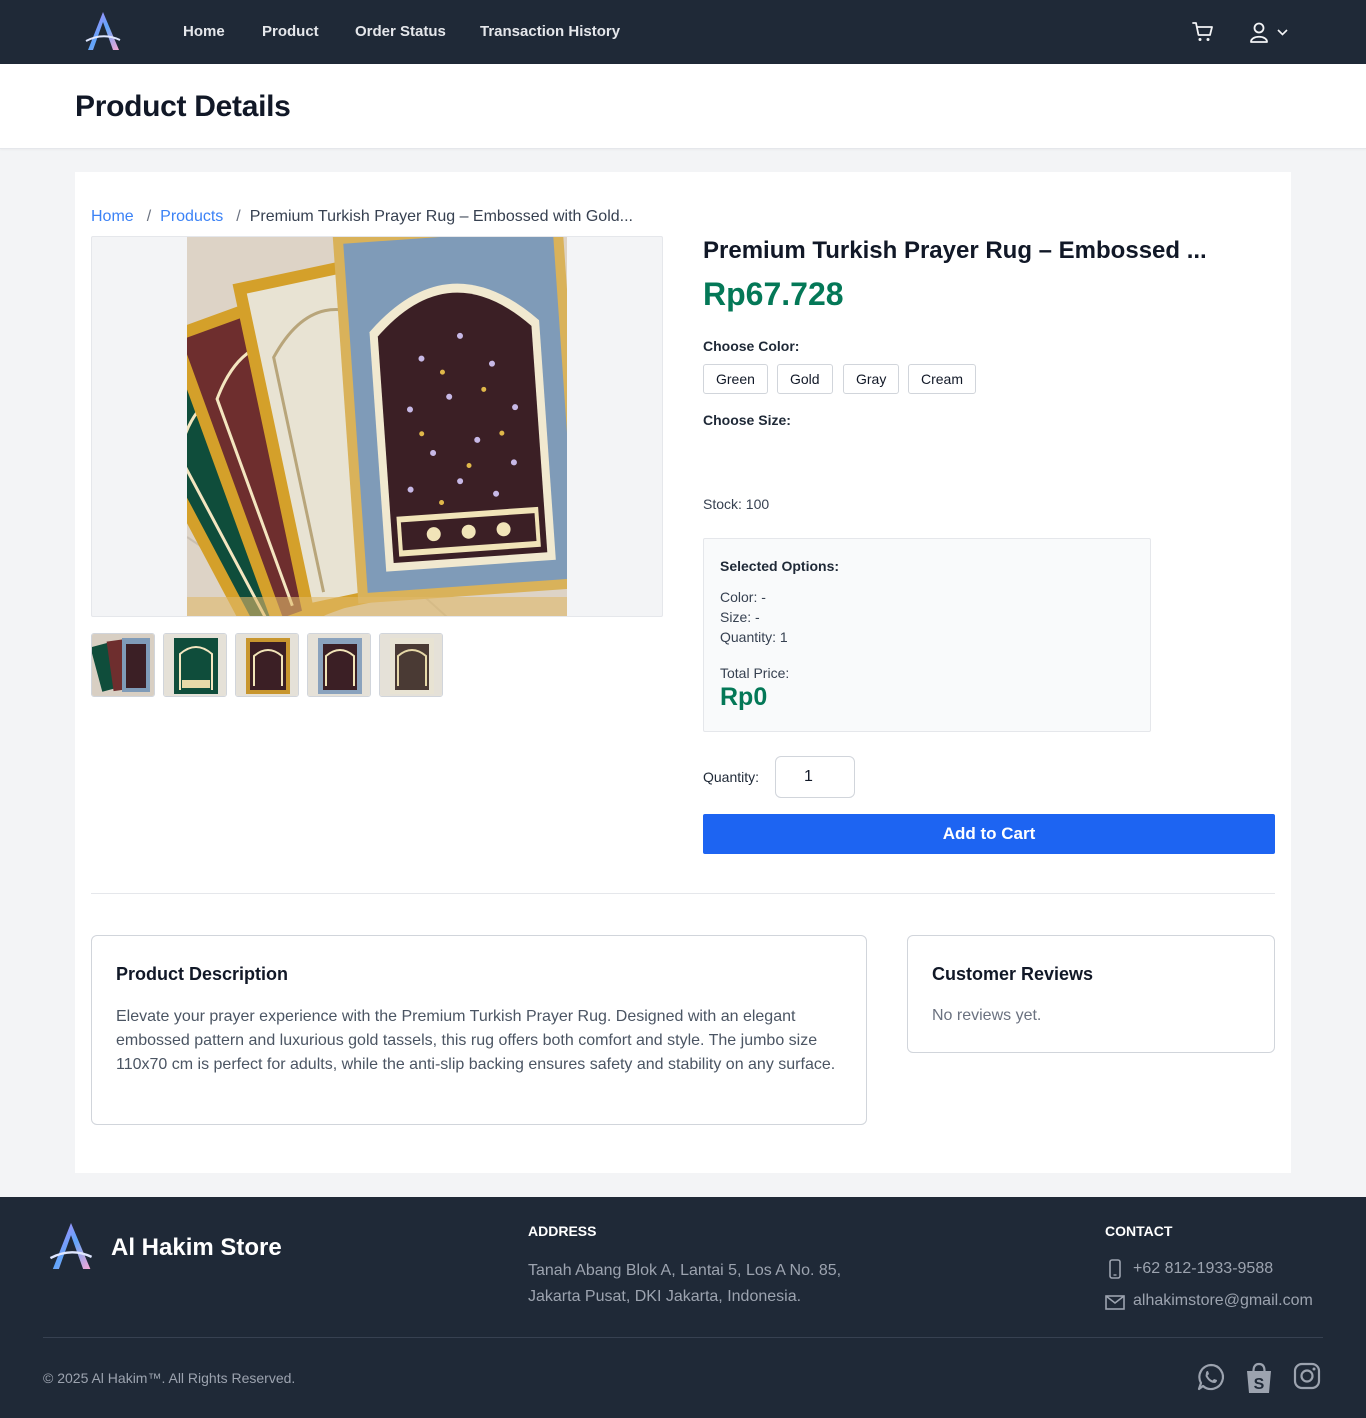 Image resolution: width=1366 pixels, height=1418 pixels. I want to click on total-price-label: Total Price:, so click(755, 673).